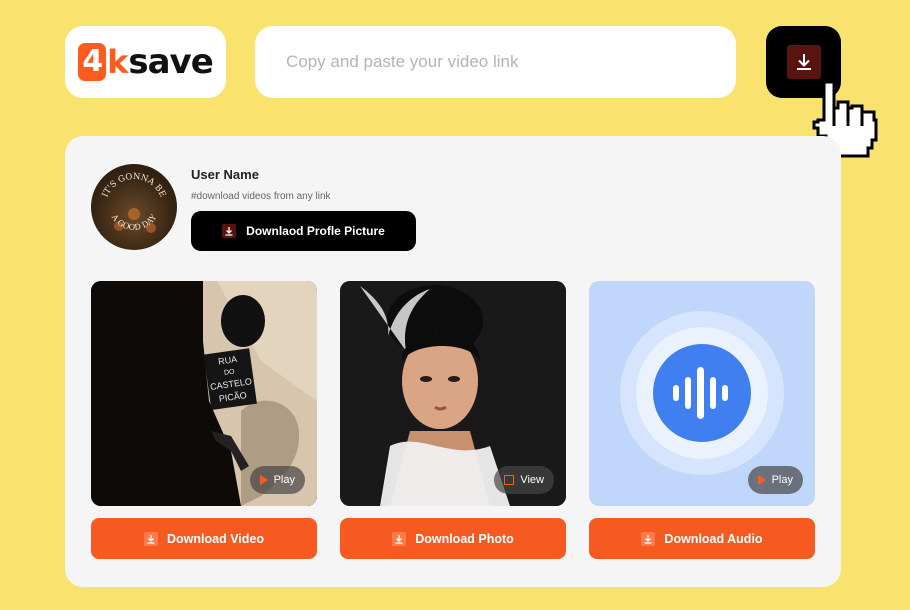 Image resolution: width=910 pixels, height=610 pixels. What do you see at coordinates (170, 62) in the screenshot?
I see `logo-save: save` at bounding box center [170, 62].